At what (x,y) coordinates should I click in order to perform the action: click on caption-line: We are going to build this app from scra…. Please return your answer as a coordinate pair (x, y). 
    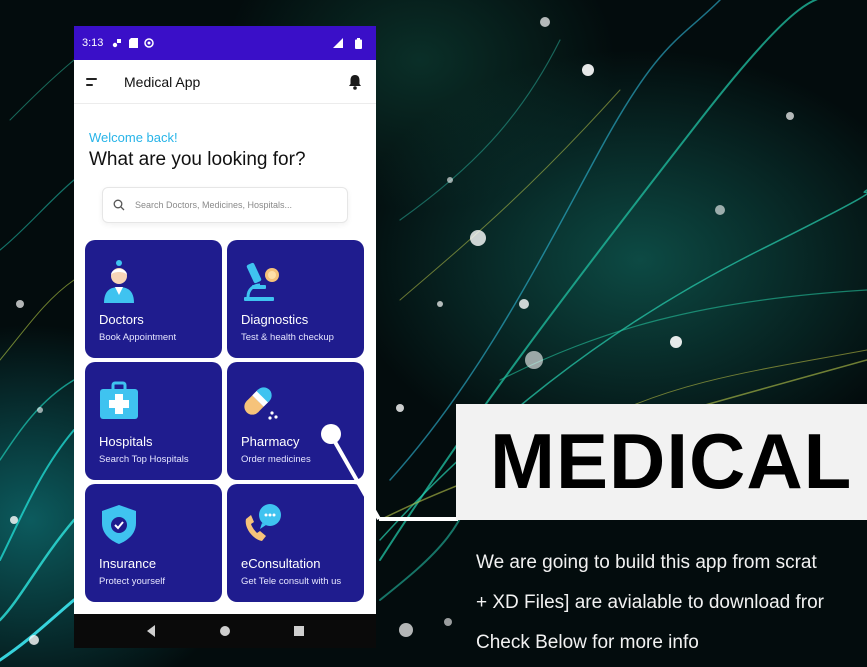
    Looking at the image, I should click on (646, 562).